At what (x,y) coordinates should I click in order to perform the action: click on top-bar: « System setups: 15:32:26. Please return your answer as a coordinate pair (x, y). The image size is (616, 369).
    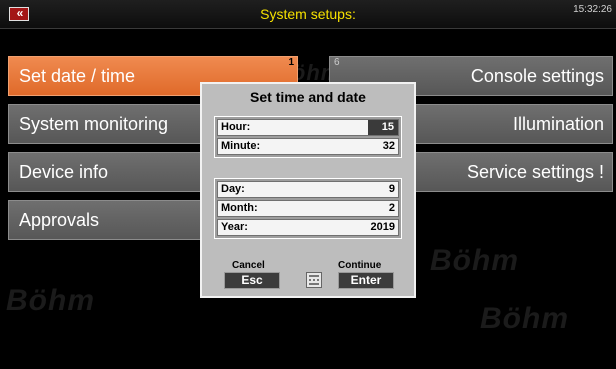
    Looking at the image, I should click on (308, 14).